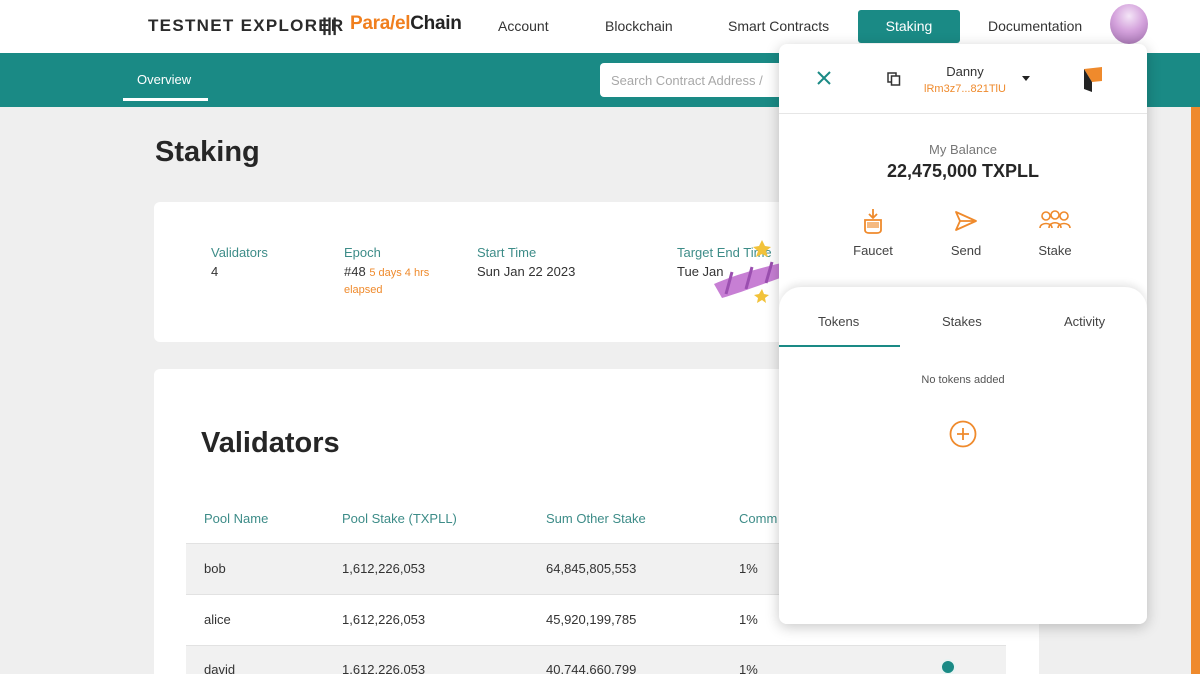  Describe the element at coordinates (758, 518) in the screenshot. I see `column-header-commission: Comm` at that location.